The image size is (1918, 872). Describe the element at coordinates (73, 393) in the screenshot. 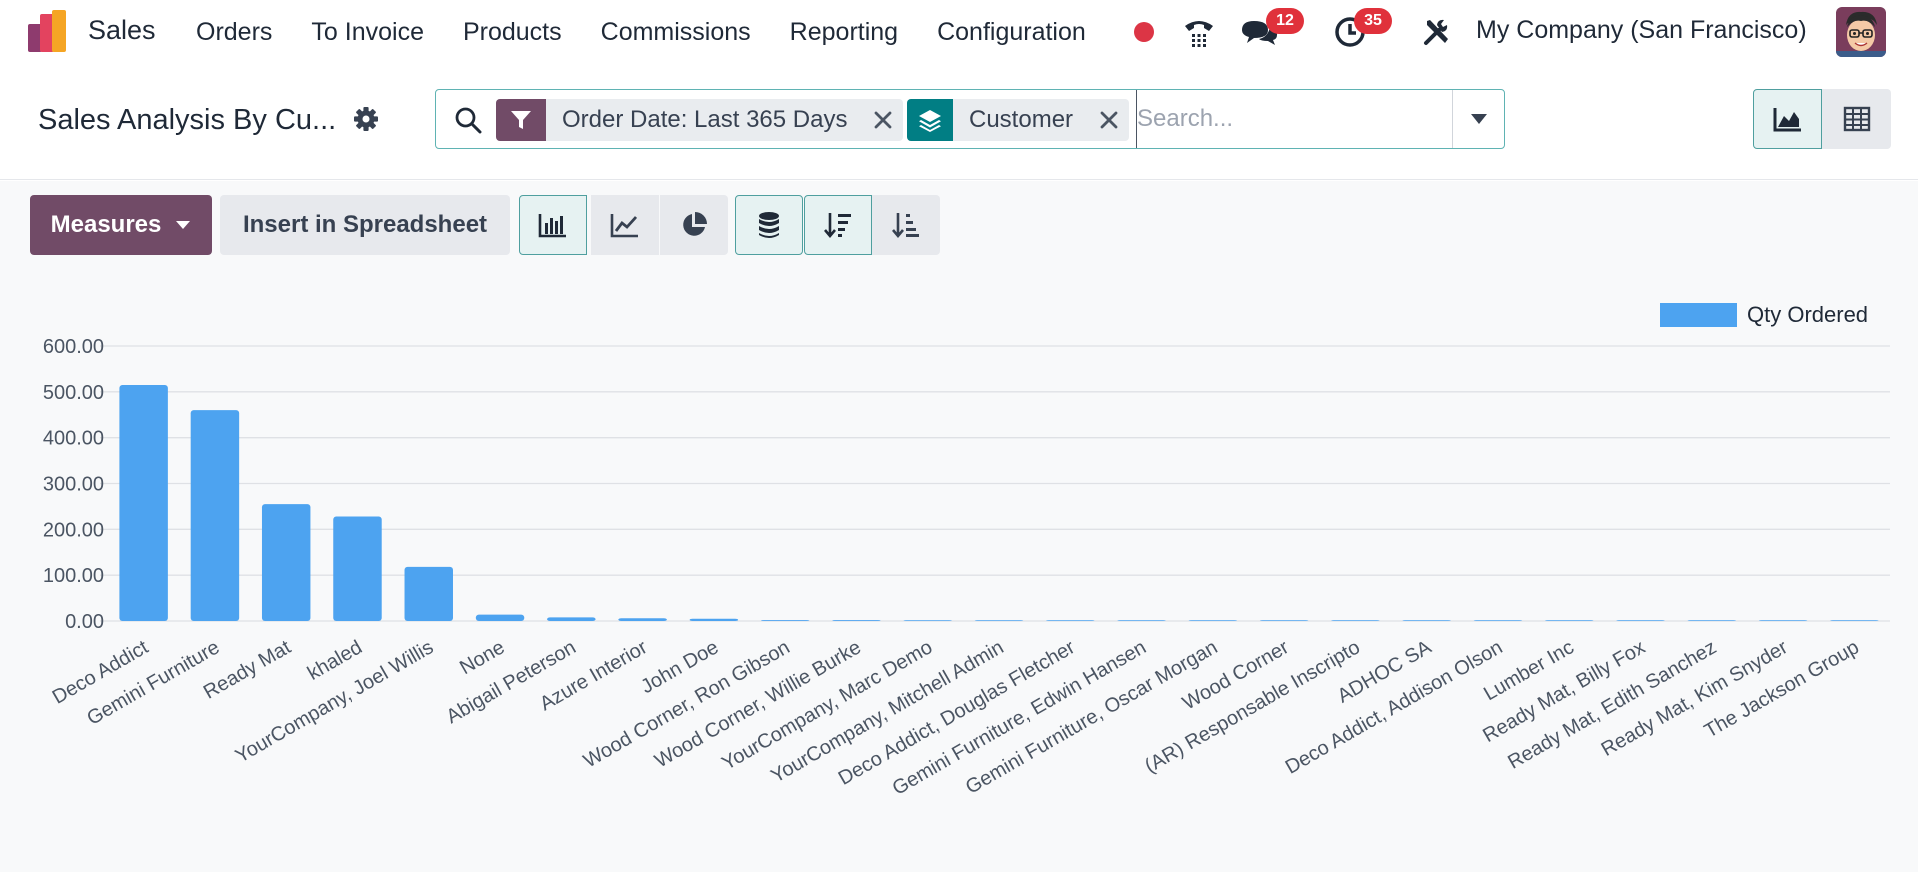

I see `y-tick-label: 500.00` at that location.